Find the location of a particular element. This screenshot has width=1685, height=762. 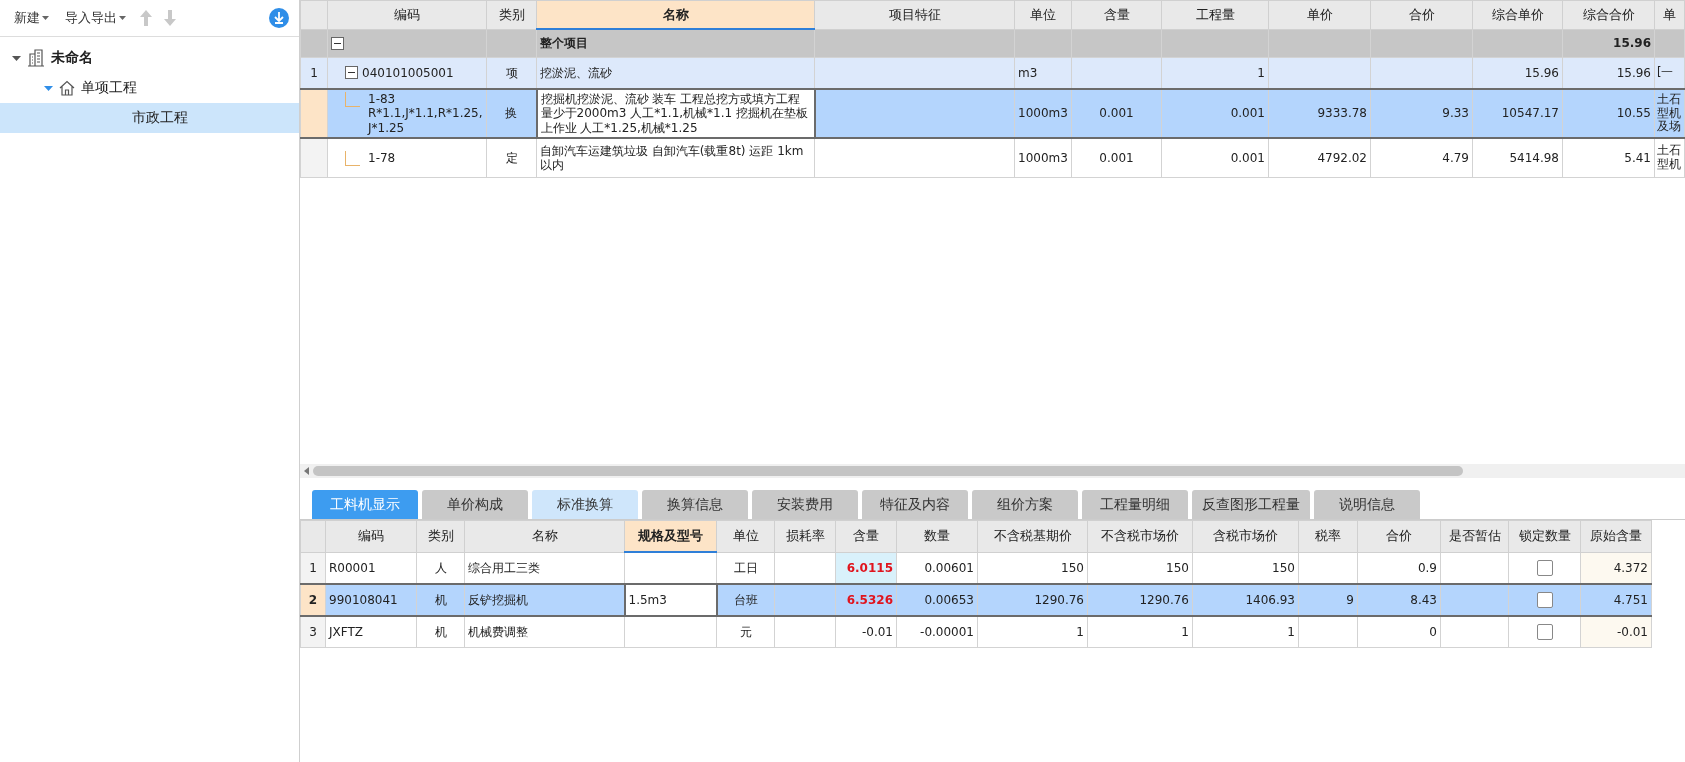

column-header: 是否暂估 is located at coordinates (1474, 536).